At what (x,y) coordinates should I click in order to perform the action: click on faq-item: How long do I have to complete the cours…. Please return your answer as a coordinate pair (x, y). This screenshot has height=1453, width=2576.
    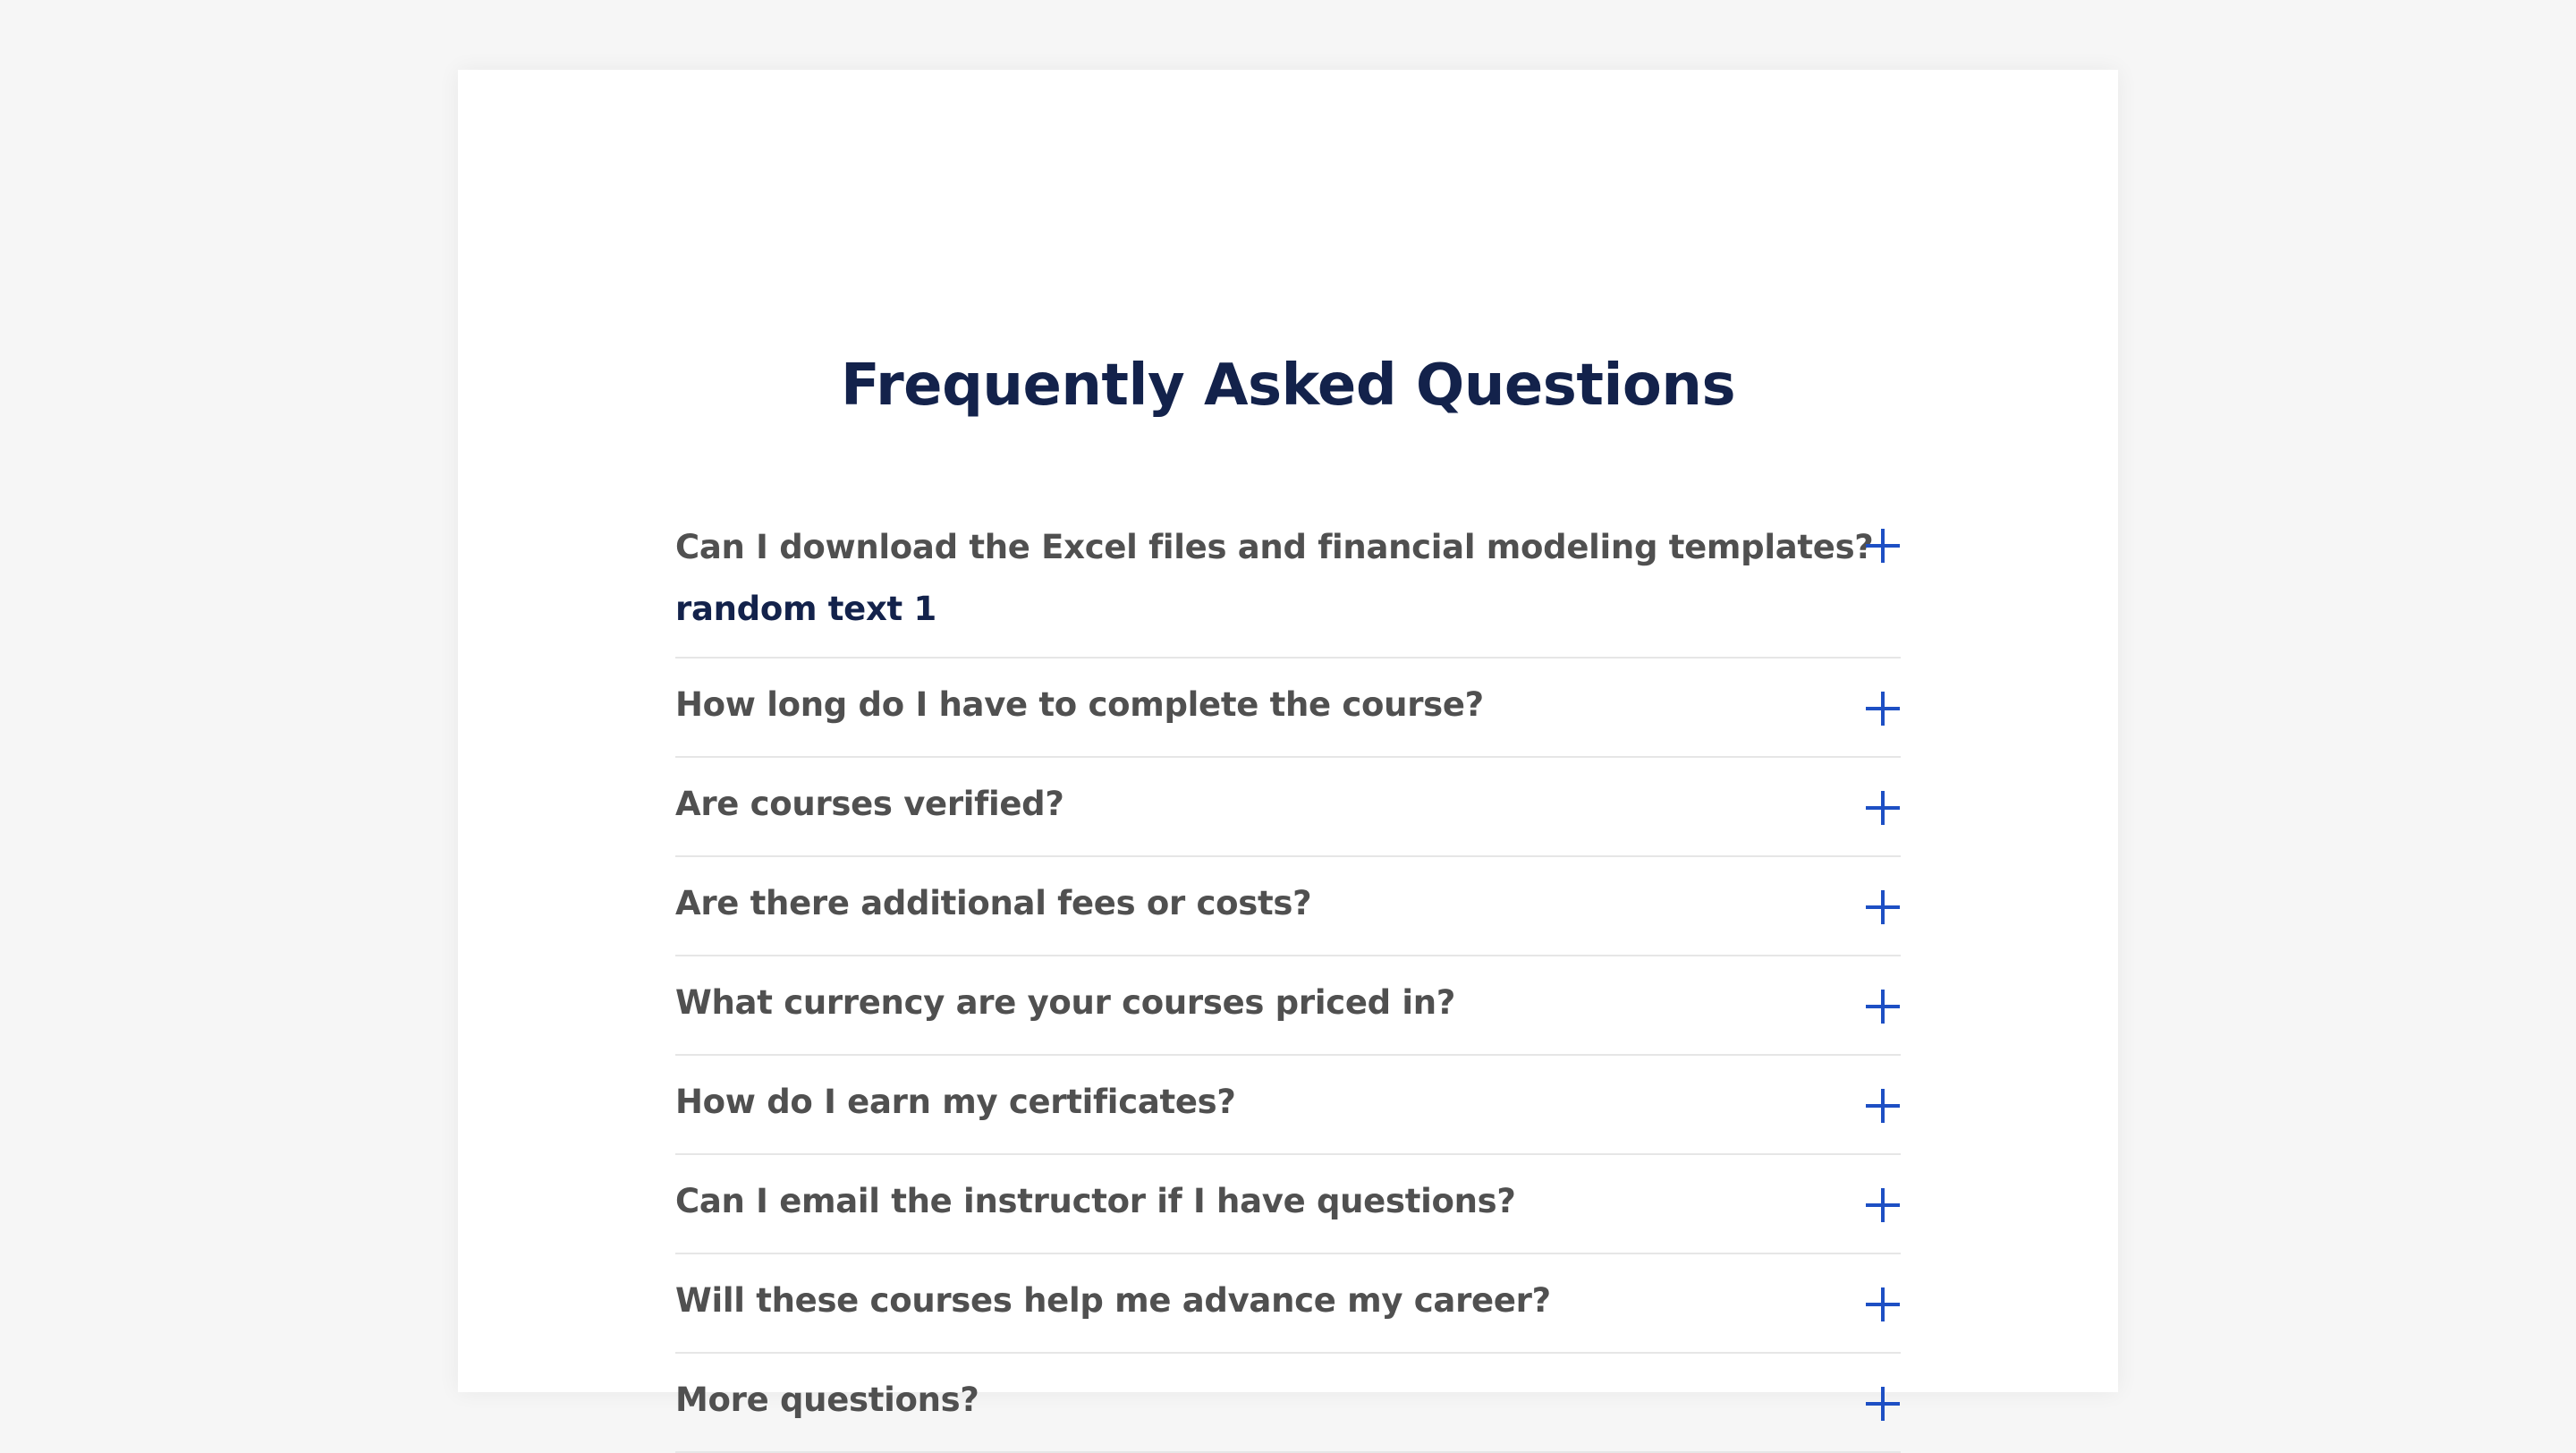
    Looking at the image, I should click on (1288, 708).